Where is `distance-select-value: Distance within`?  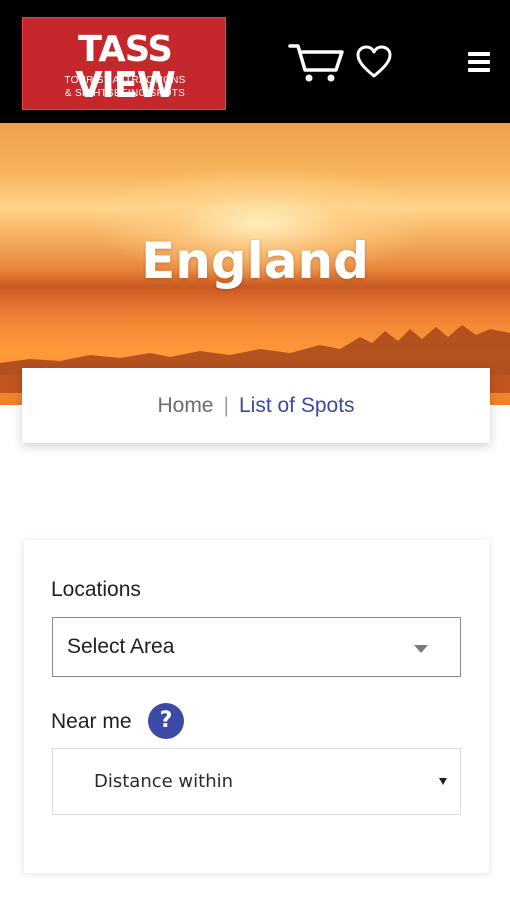
distance-select-value: Distance within is located at coordinates (164, 781).